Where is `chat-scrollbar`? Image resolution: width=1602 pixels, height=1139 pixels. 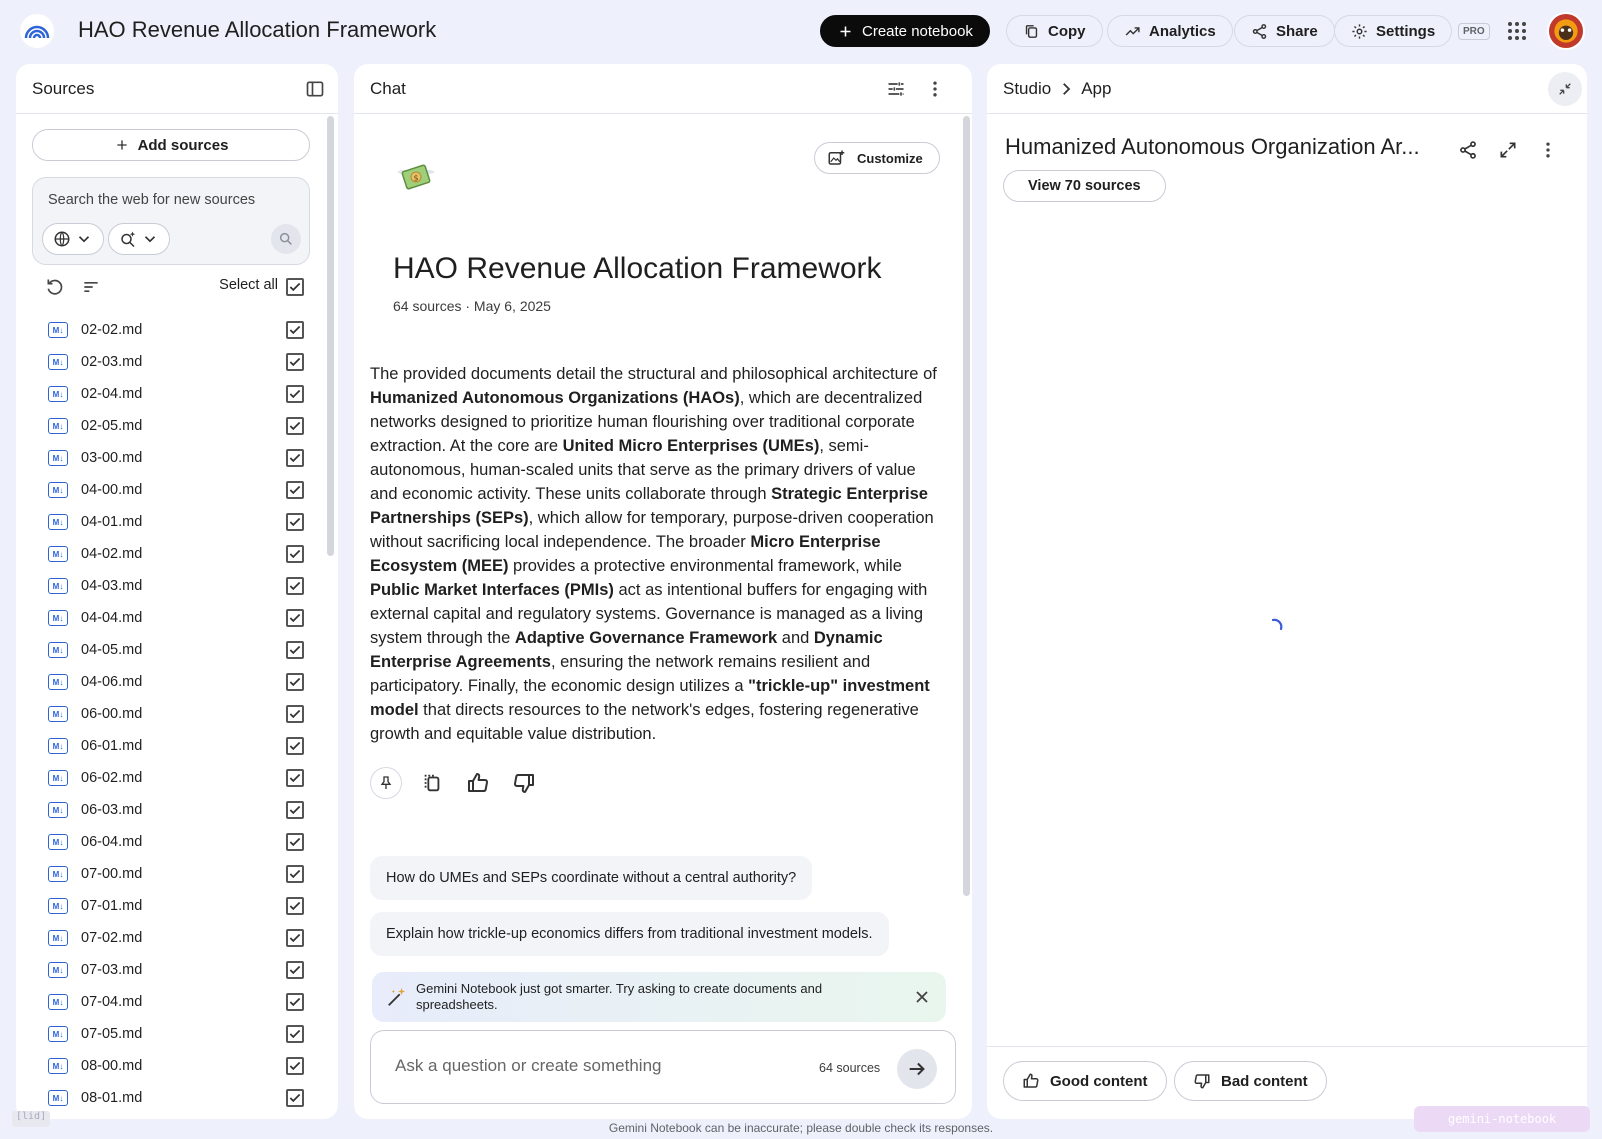
chat-scrollbar is located at coordinates (966, 506).